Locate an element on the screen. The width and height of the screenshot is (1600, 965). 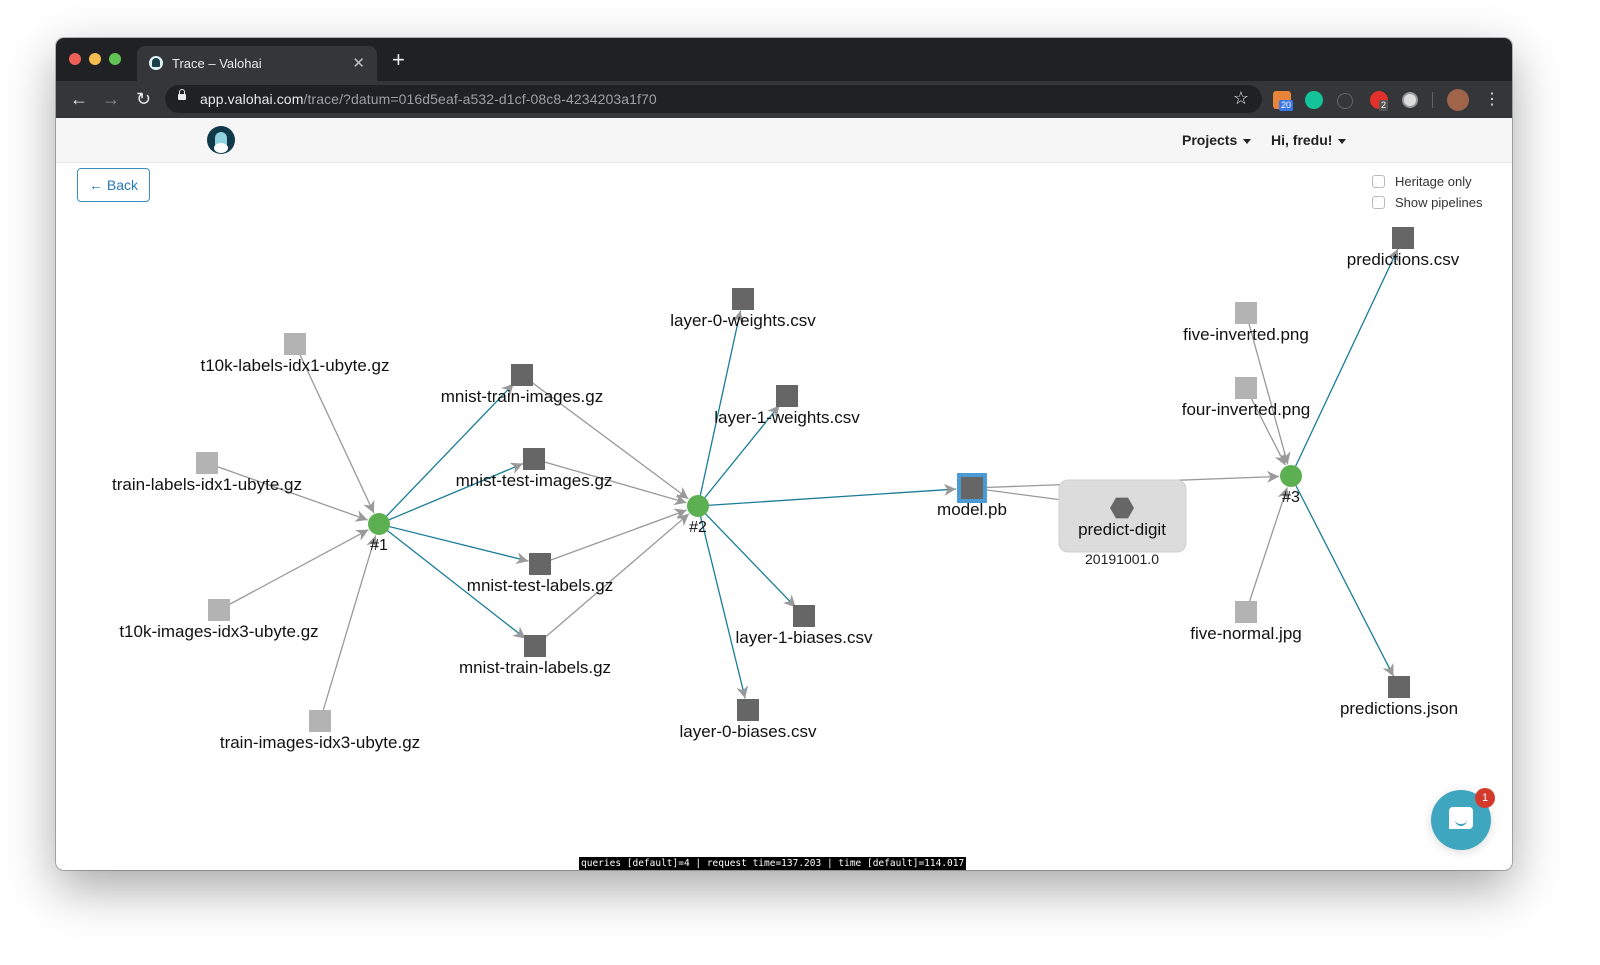
node-label: #3 is located at coordinates (1291, 497).